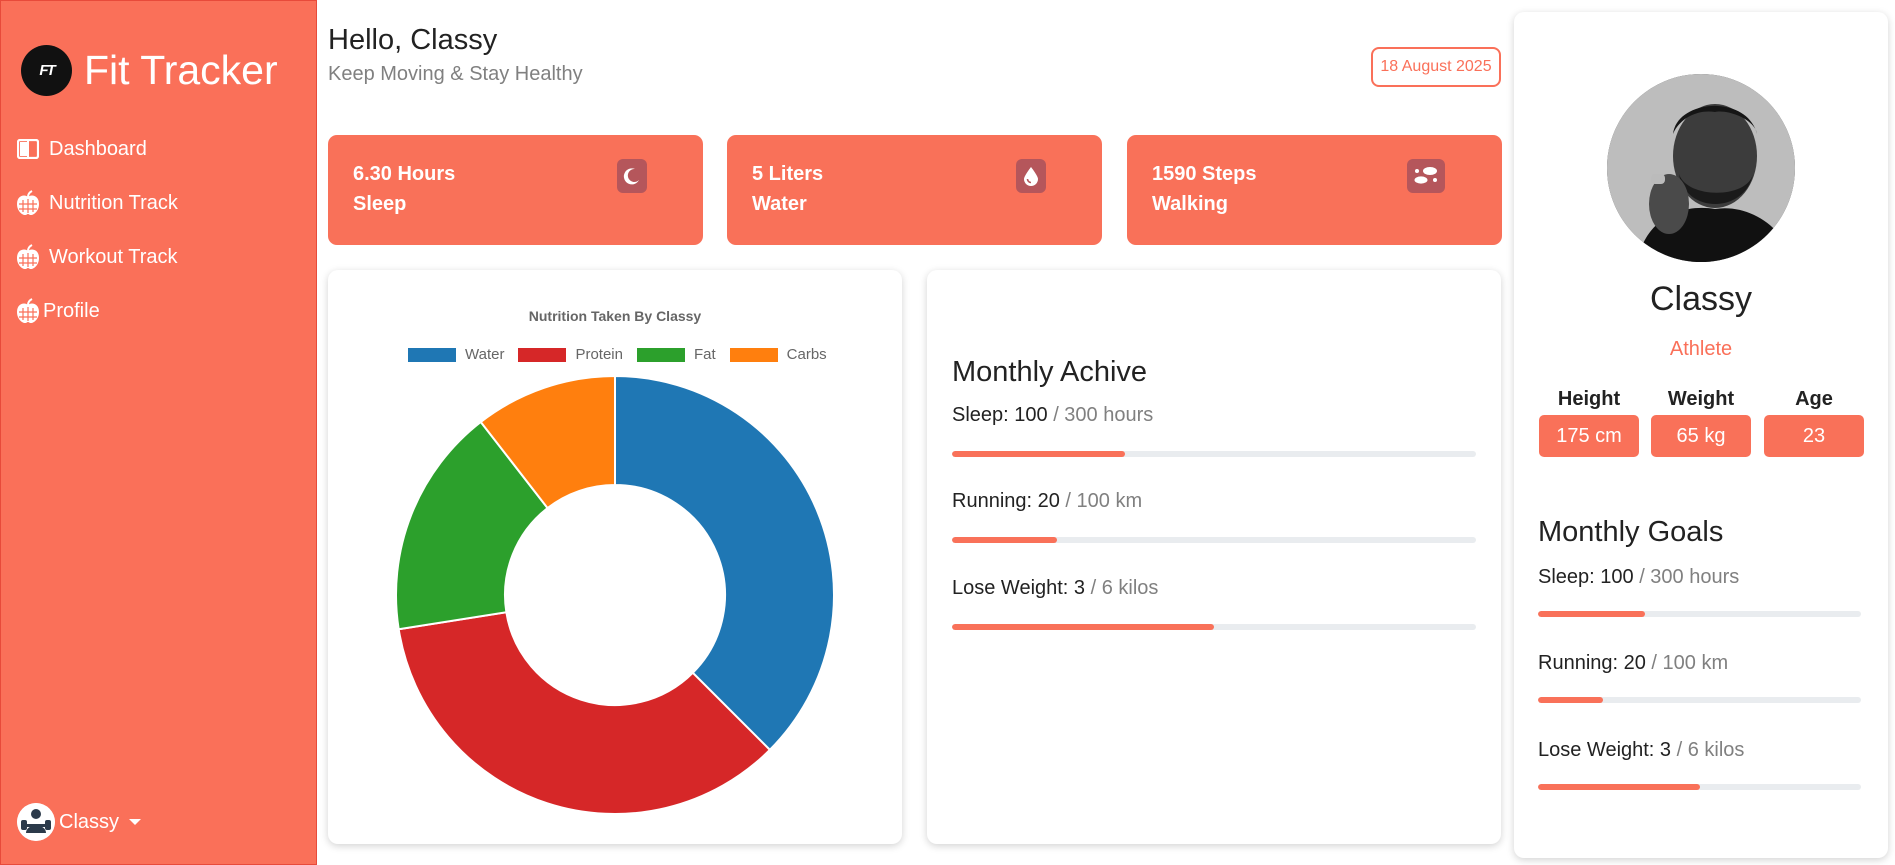  Describe the element at coordinates (914, 190) in the screenshot. I see `stat-card-water: 5 Liters Water` at that location.